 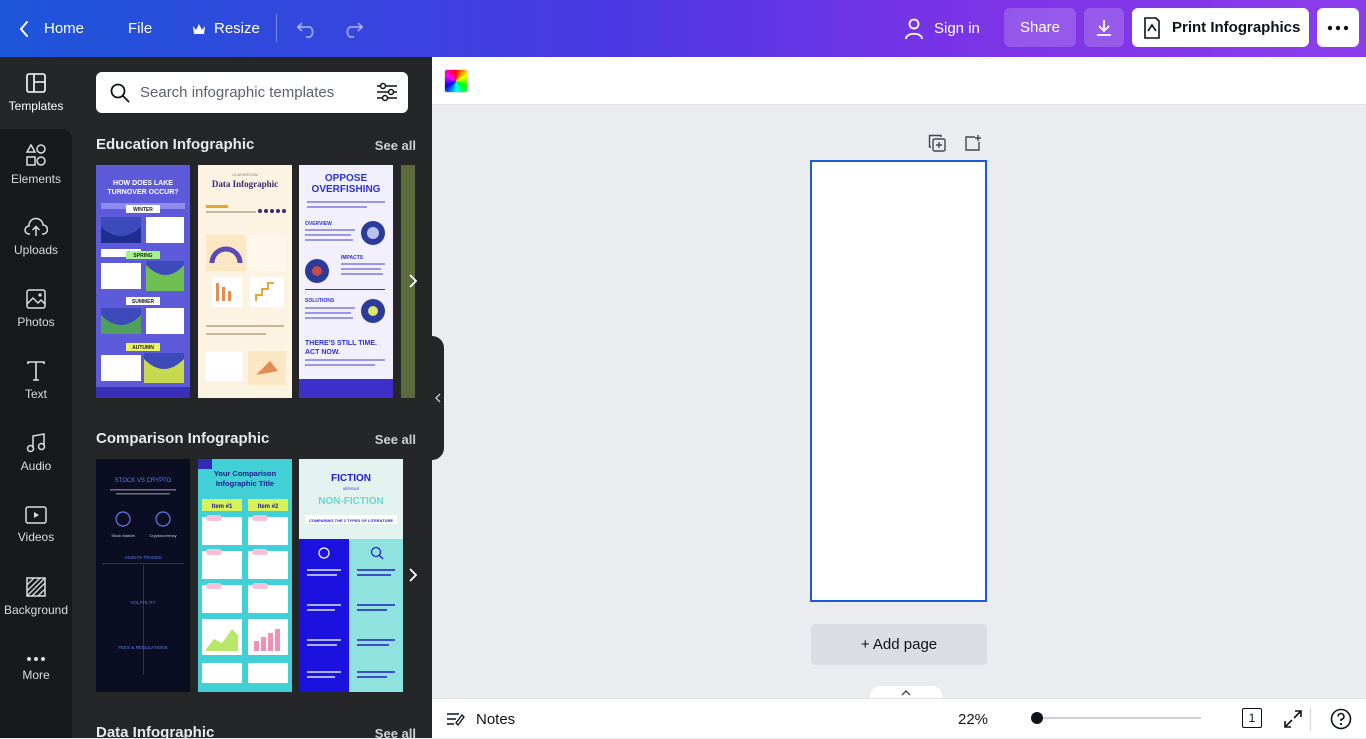 I want to click on help-icon, so click(x=1341, y=719).